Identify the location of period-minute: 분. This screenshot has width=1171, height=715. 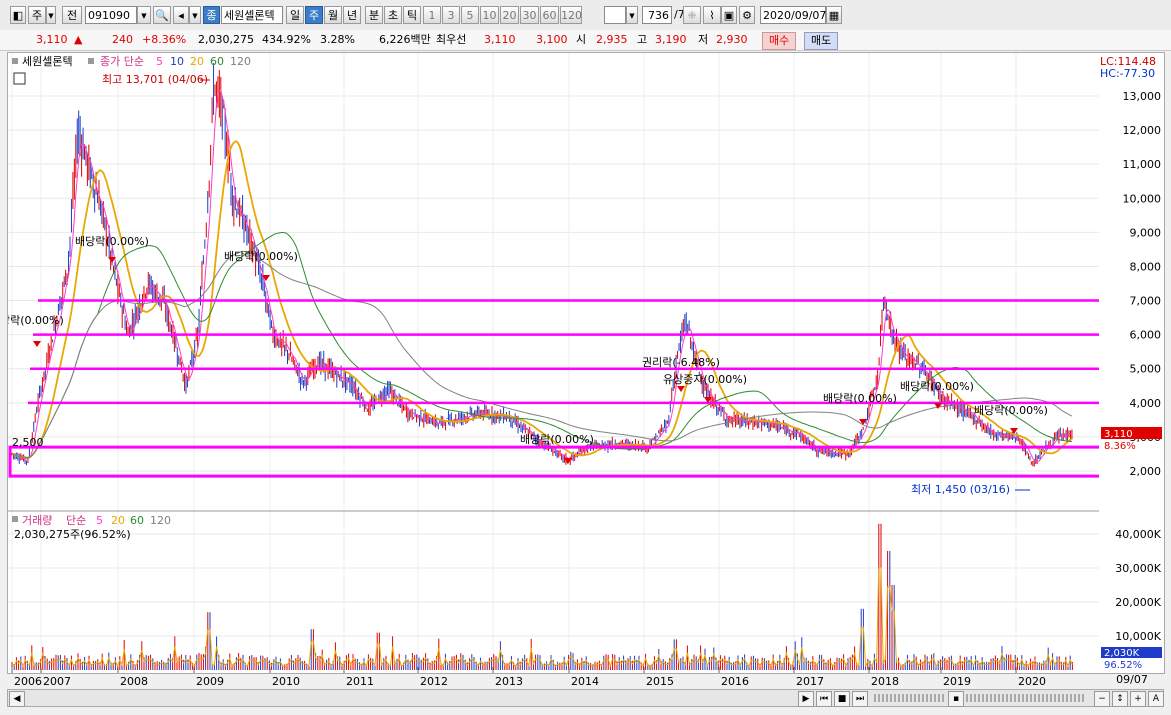
(374, 15).